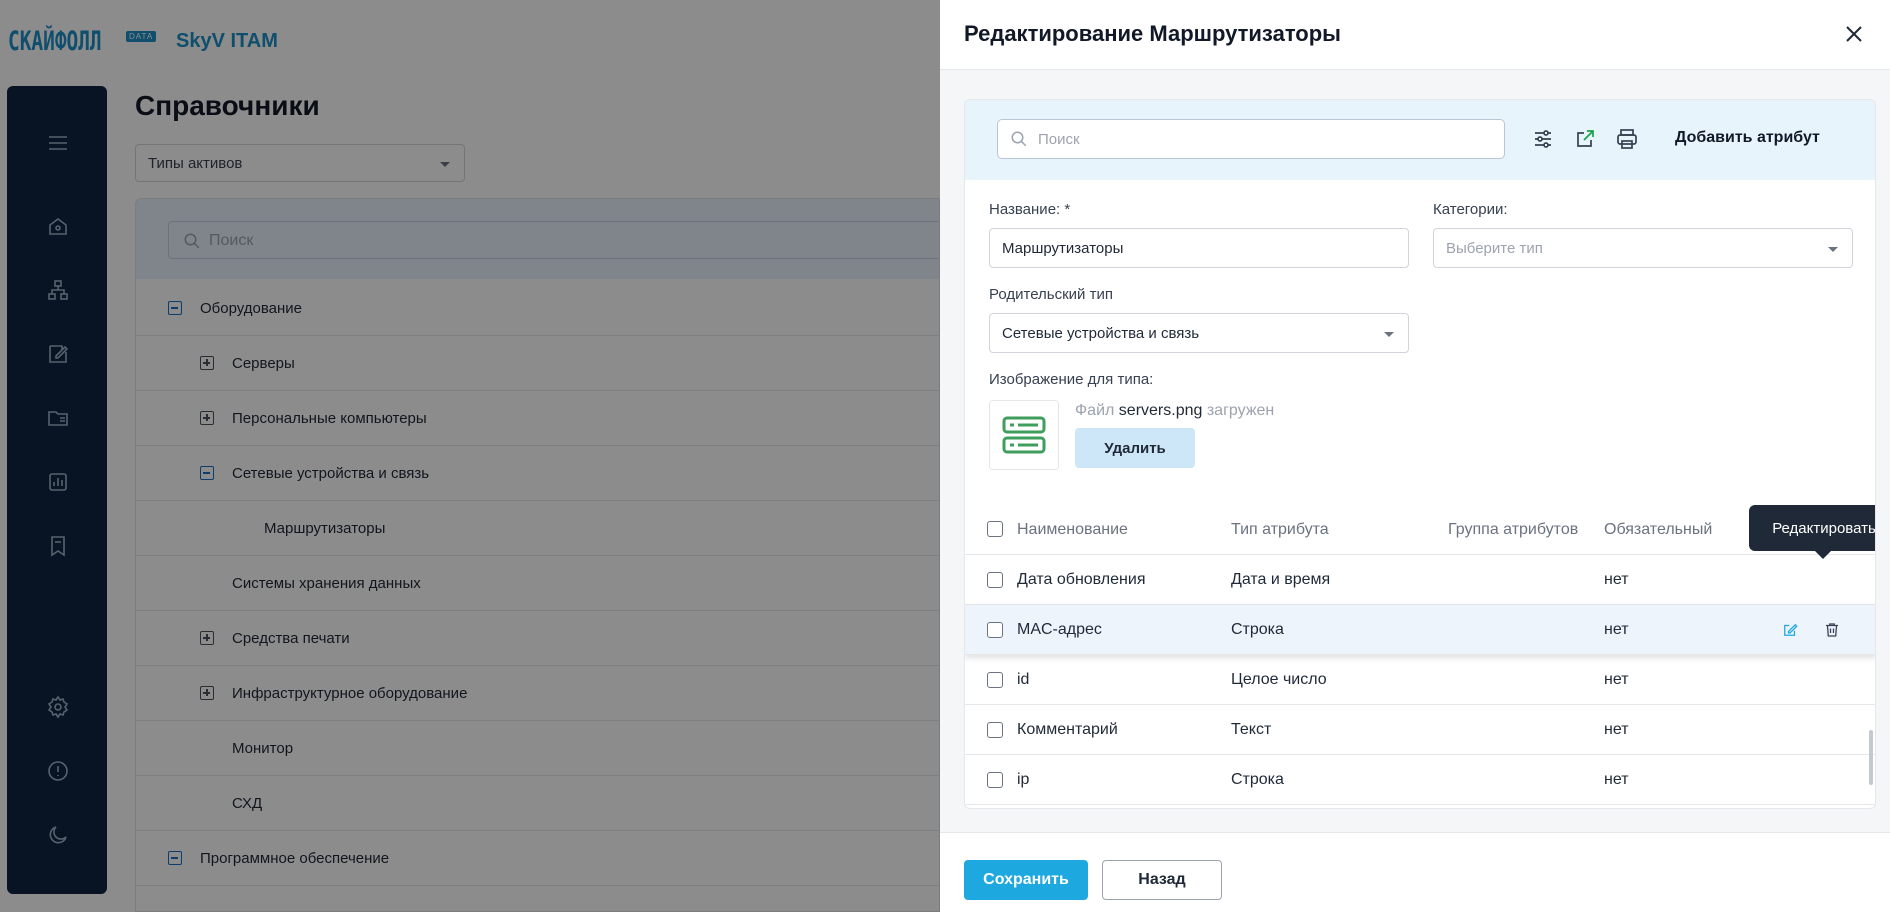 This screenshot has width=1890, height=912. Describe the element at coordinates (1072, 530) in the screenshot. I see `column-header-name: Наименование` at that location.